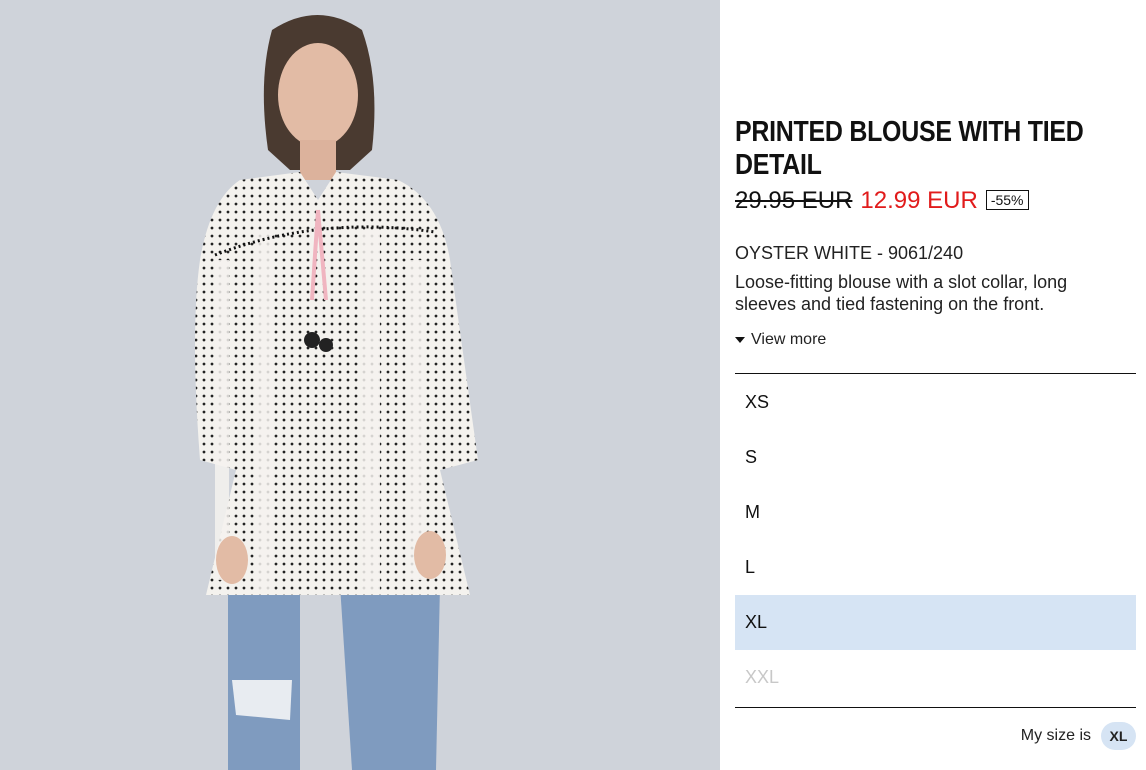 This screenshot has height=770, width=1146. I want to click on view-more-button: View more, so click(780, 340).